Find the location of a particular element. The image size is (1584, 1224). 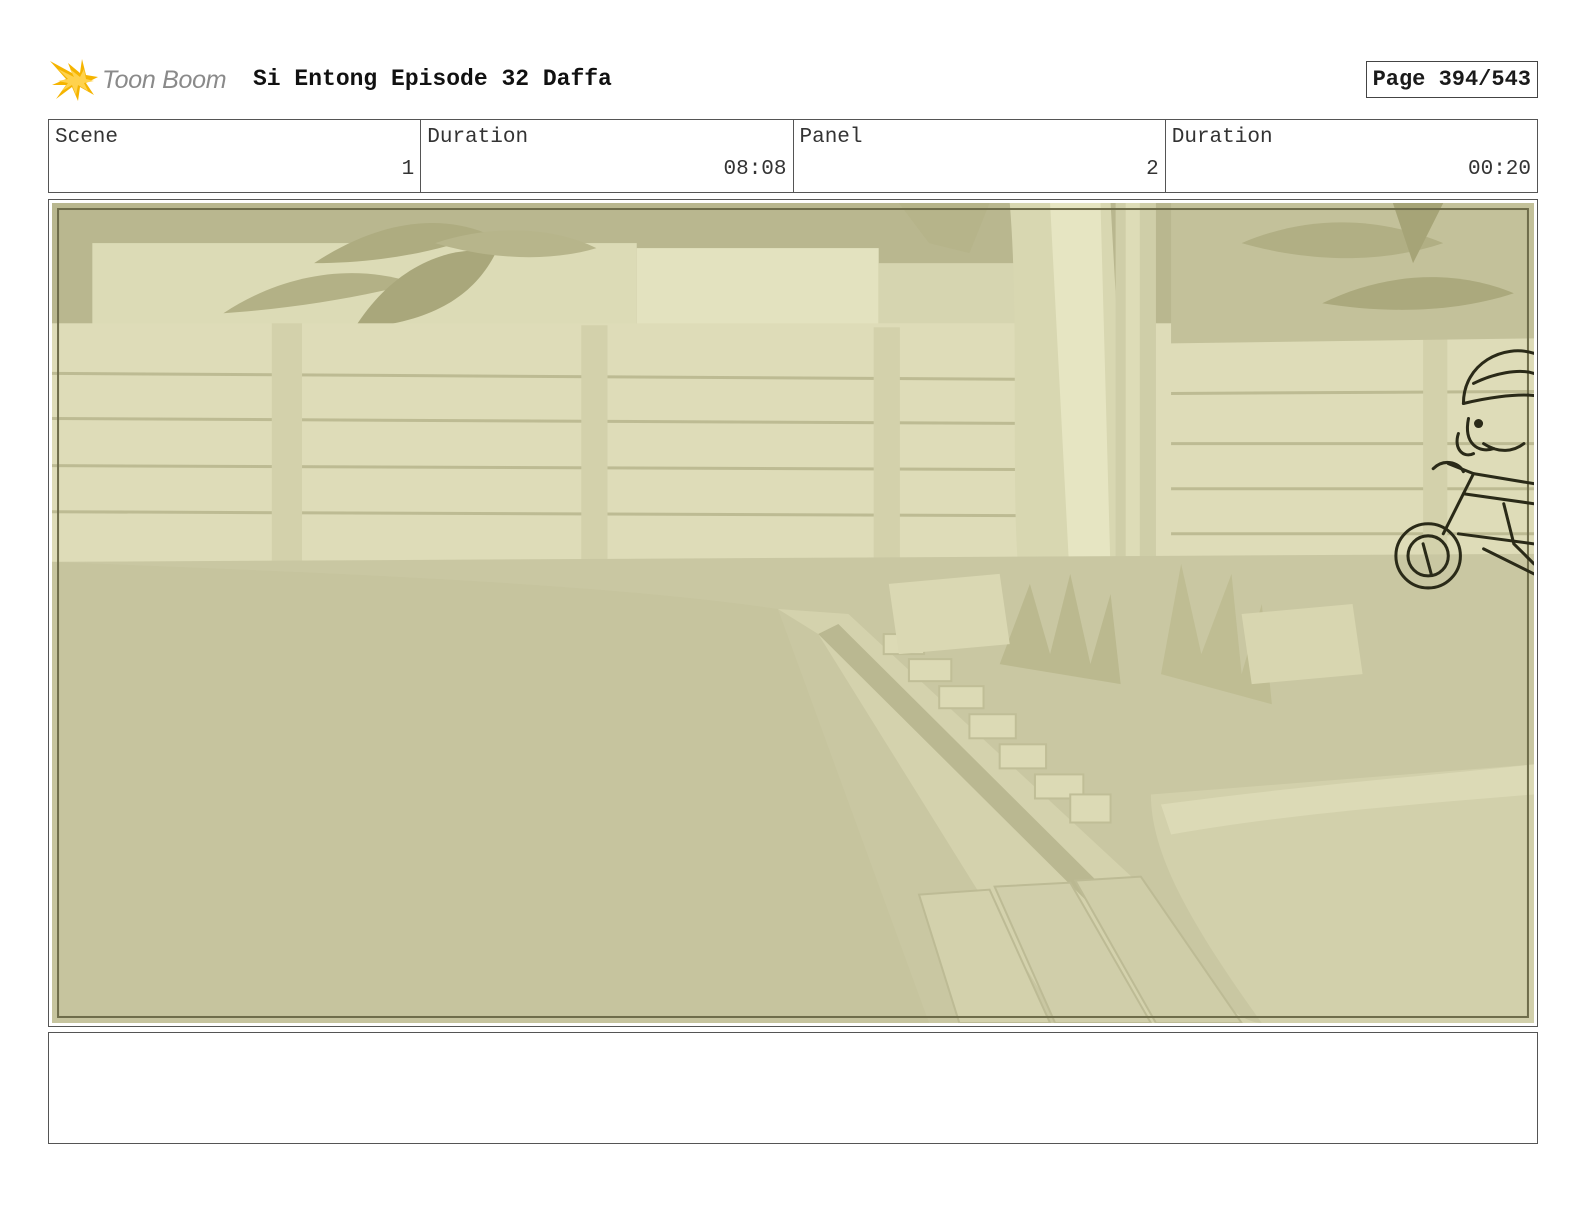

panel-notes is located at coordinates (793, 1088).